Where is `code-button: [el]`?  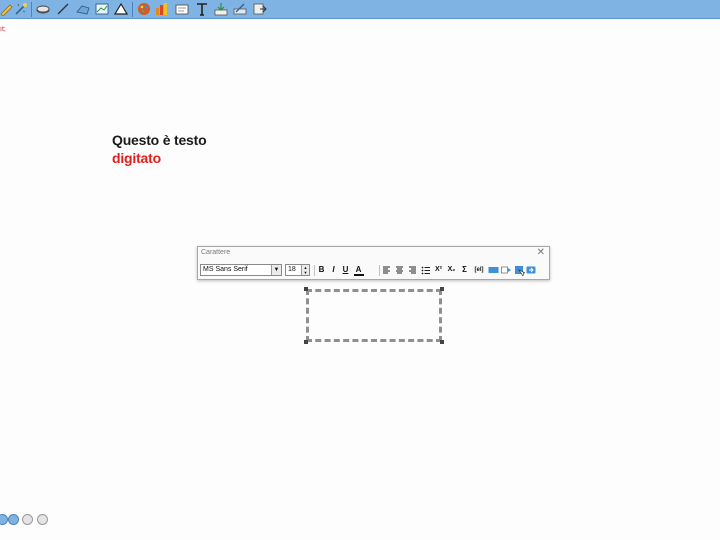 code-button: [el] is located at coordinates (479, 270).